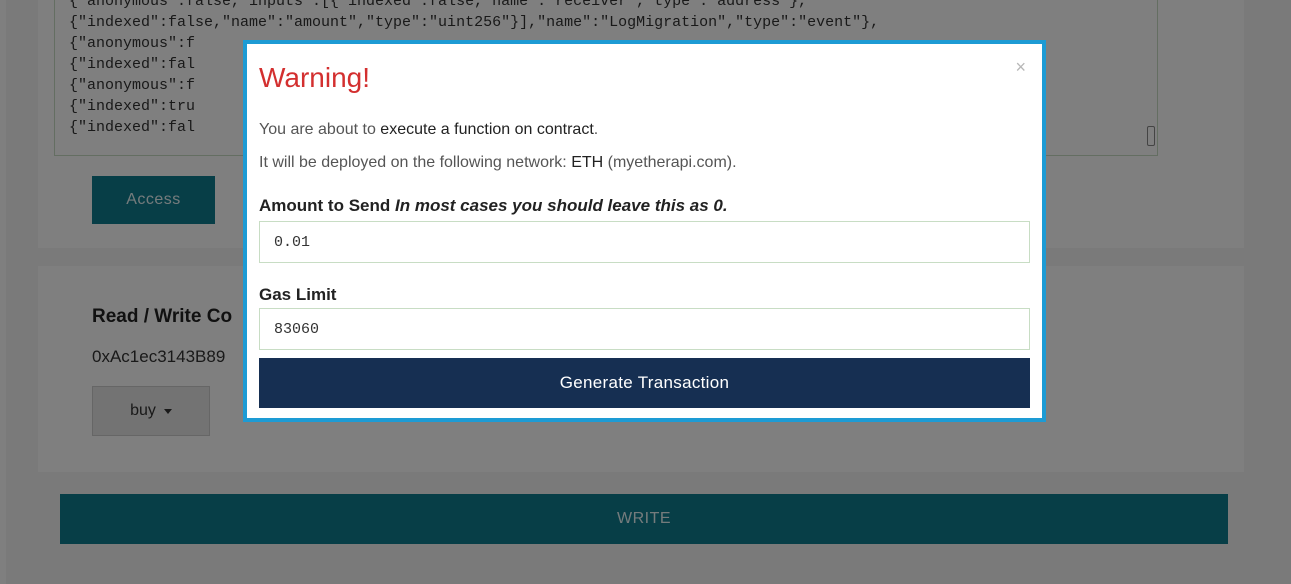  I want to click on line1-prefix: You are about to, so click(320, 129).